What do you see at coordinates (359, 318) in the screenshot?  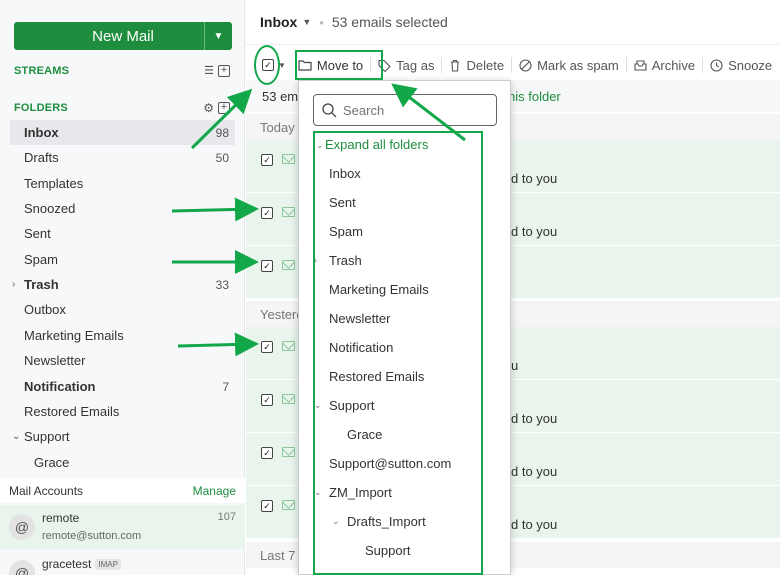 I see `dropdown-folder-newsletter: Newsletter` at bounding box center [359, 318].